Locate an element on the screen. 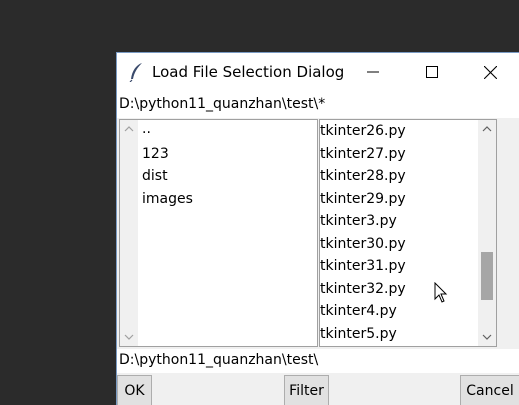 The height and width of the screenshot is (405, 519). directory-items: .. 123 dist images is located at coordinates (167, 165).